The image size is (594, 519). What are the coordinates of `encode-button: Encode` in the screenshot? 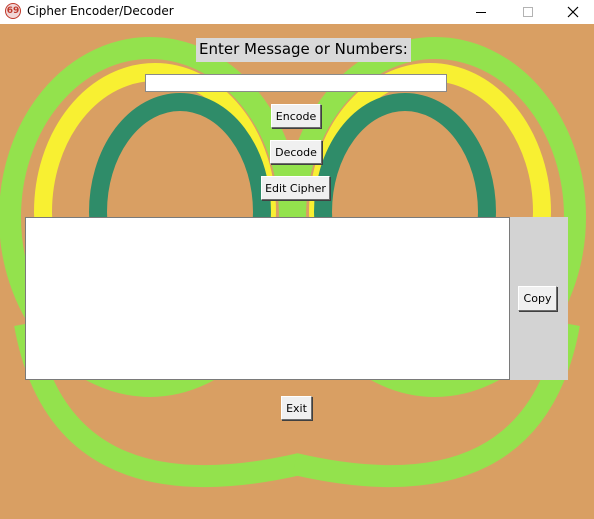 It's located at (296, 116).